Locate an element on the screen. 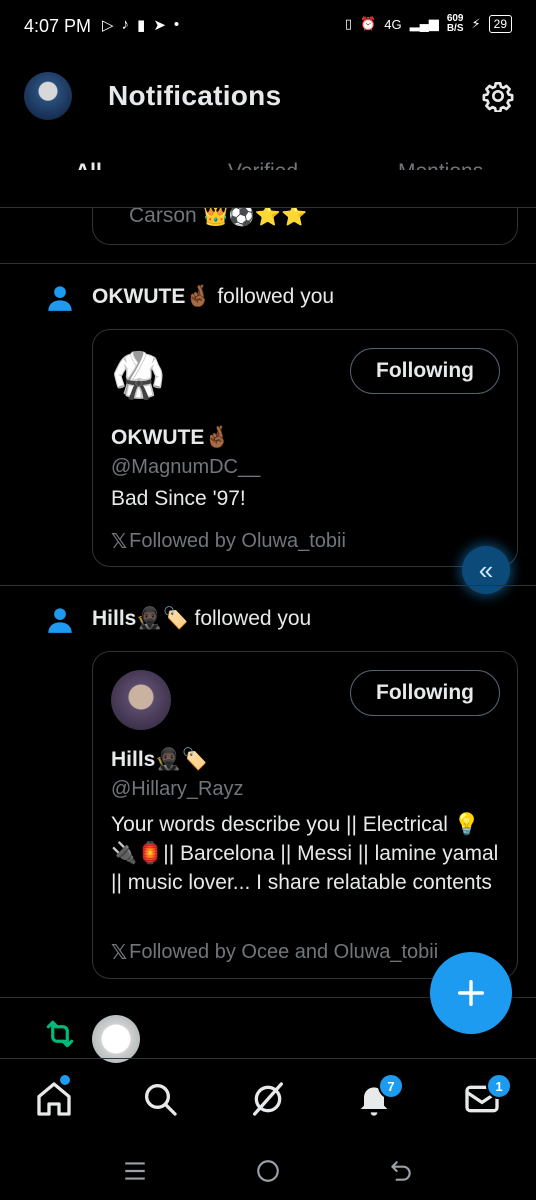  user-name: OKWUTE🤞🏾 is located at coordinates (170, 438).